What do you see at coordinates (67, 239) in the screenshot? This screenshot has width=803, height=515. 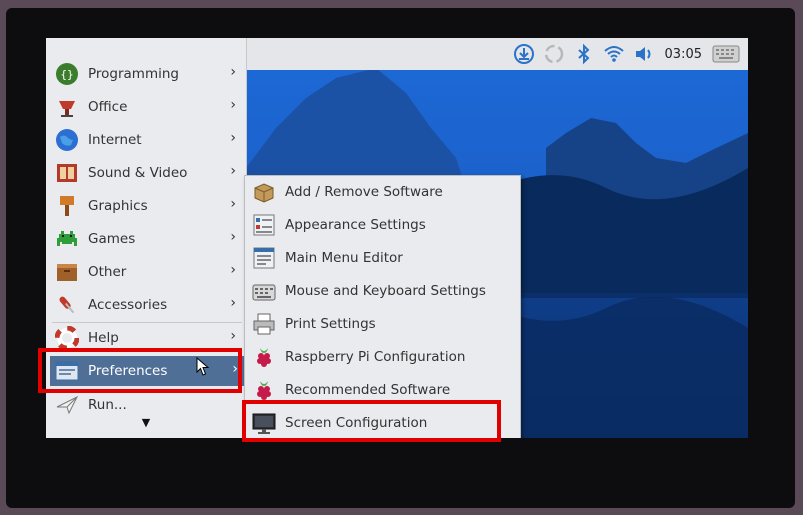 I see `games-icon` at bounding box center [67, 239].